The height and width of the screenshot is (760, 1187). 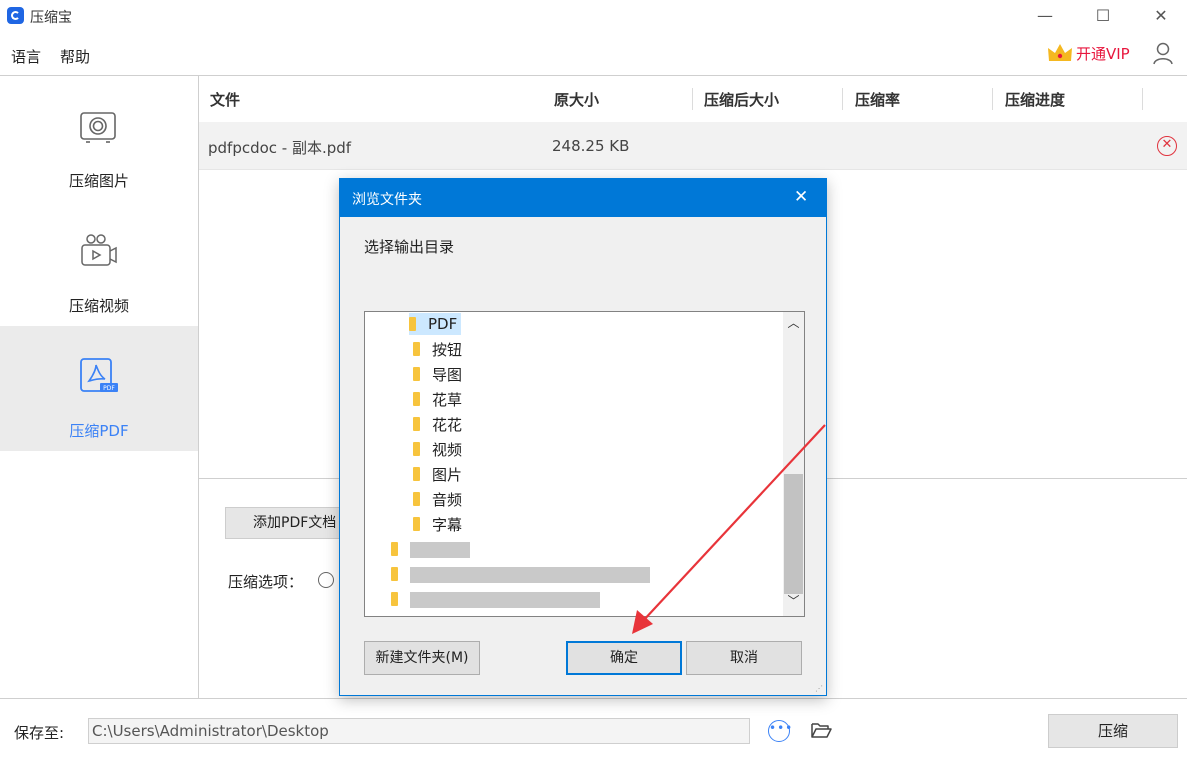 I want to click on open-folder-icon, so click(x=821, y=730).